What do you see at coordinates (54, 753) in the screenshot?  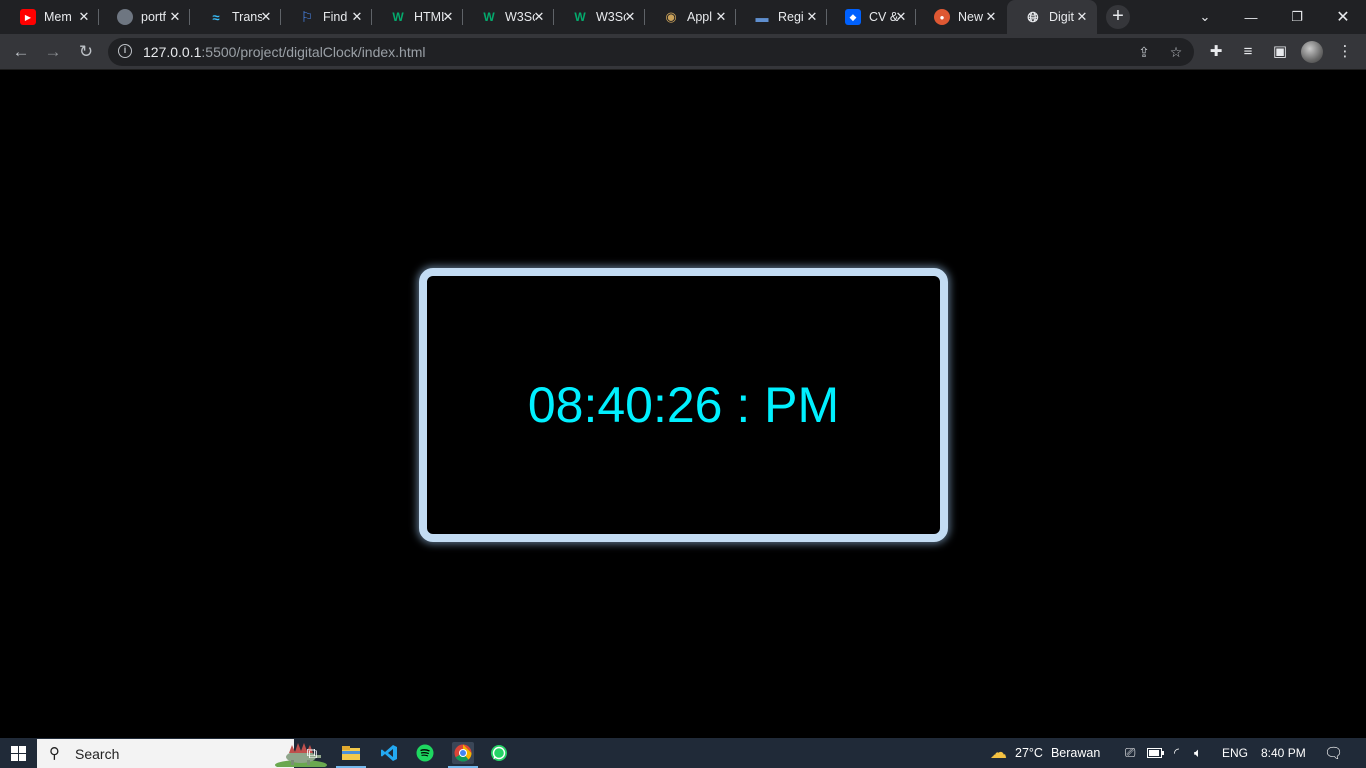 I see `search-icon: ⚲` at bounding box center [54, 753].